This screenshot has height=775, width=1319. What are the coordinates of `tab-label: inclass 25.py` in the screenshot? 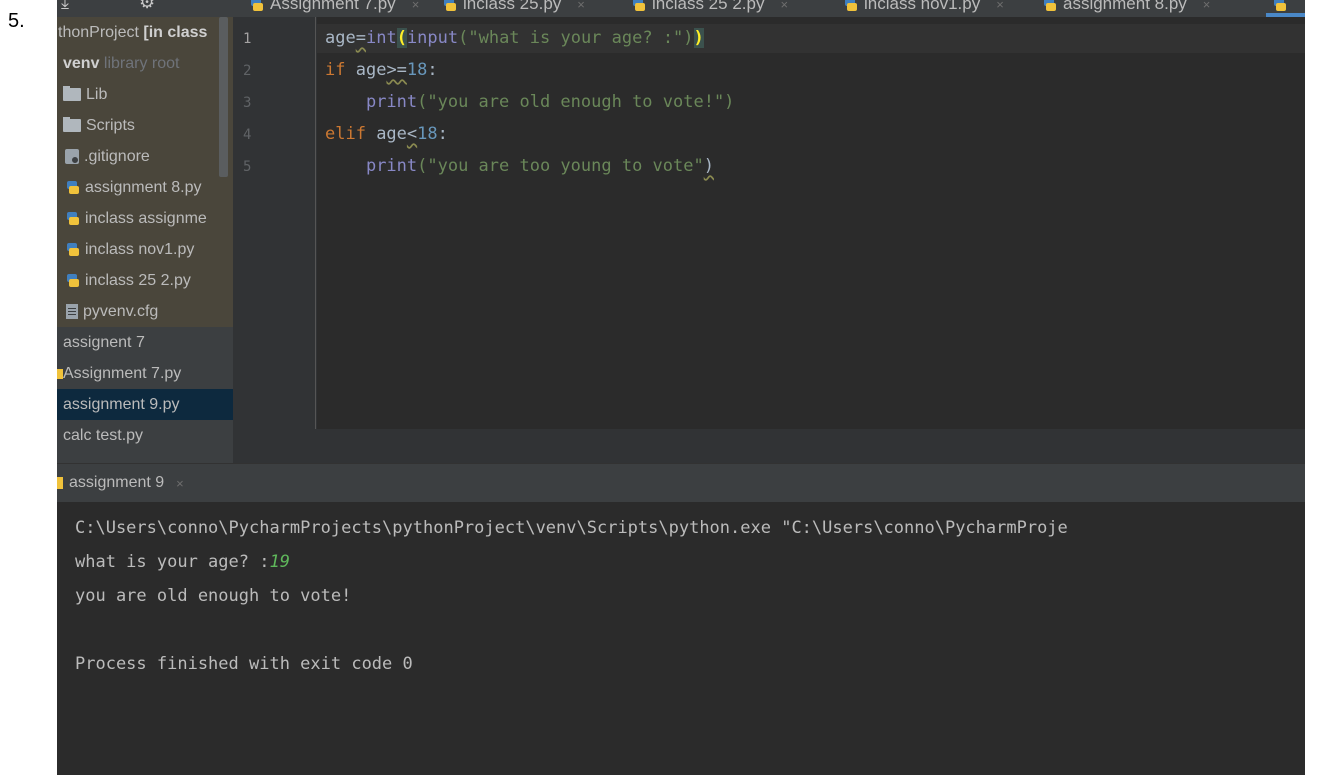 It's located at (512, 6).